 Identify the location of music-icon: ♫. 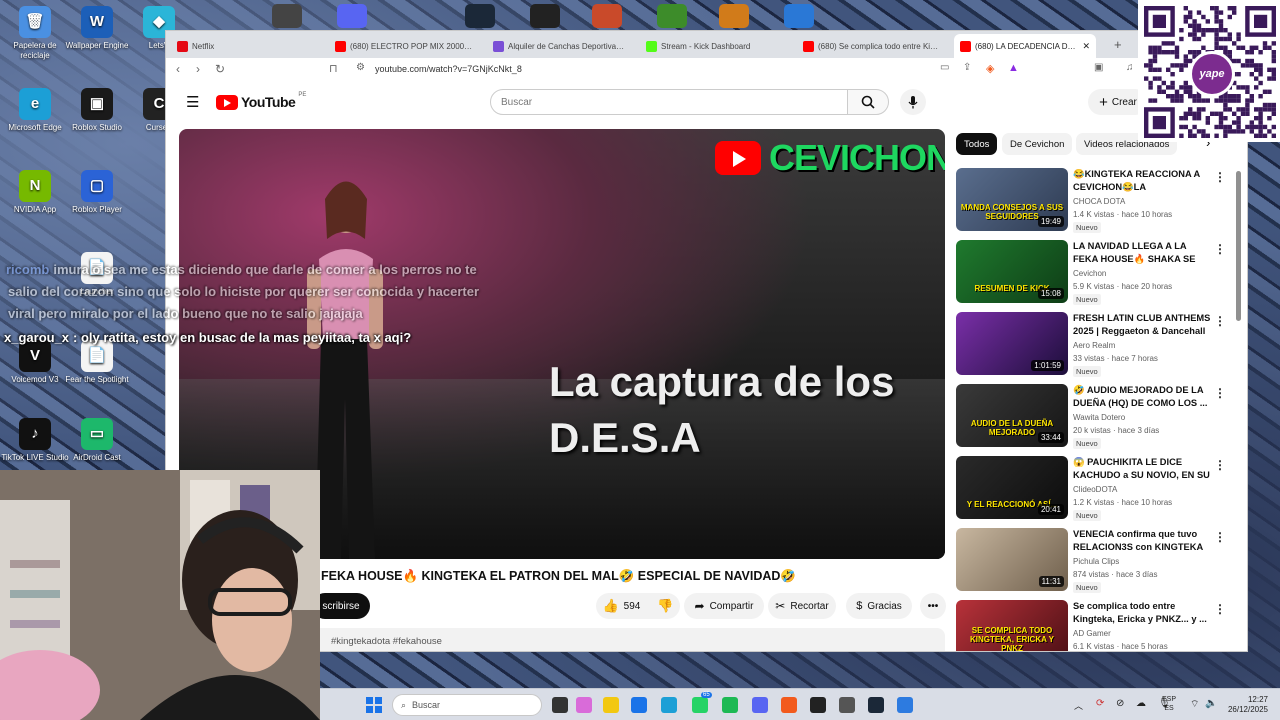
(1130, 67).